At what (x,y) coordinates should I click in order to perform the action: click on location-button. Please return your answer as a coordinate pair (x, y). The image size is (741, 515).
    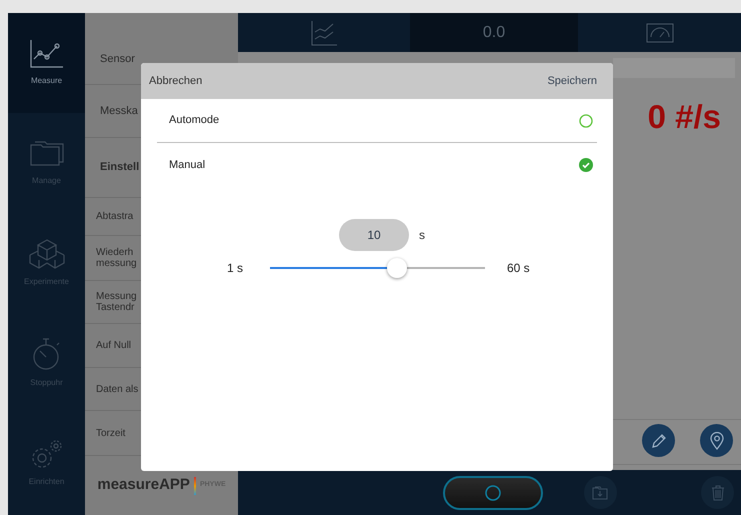
    Looking at the image, I should click on (716, 440).